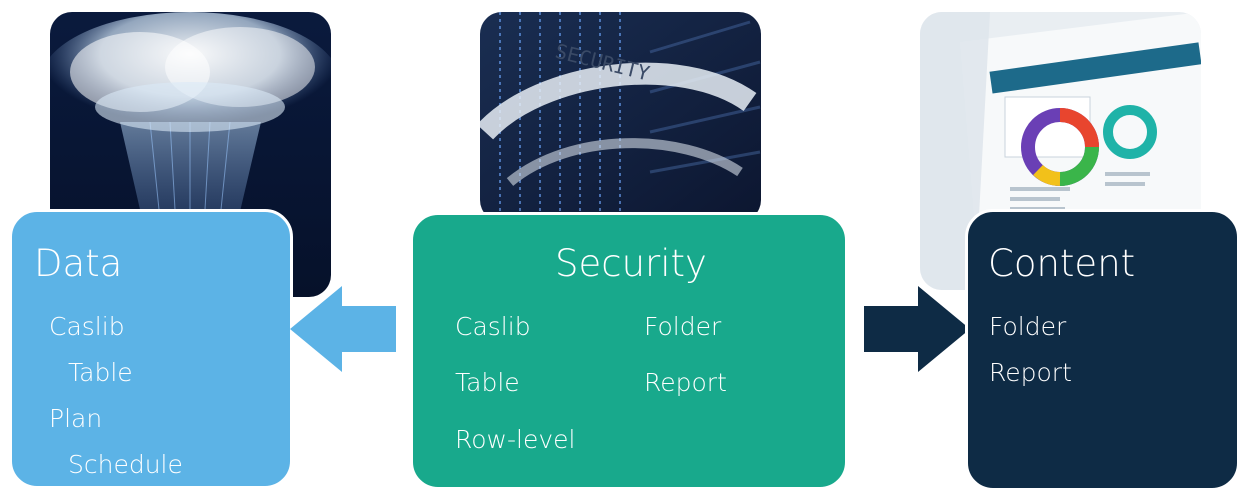 The height and width of the screenshot is (491, 1243). What do you see at coordinates (685, 382) in the screenshot?
I see `security-item-report: Report` at bounding box center [685, 382].